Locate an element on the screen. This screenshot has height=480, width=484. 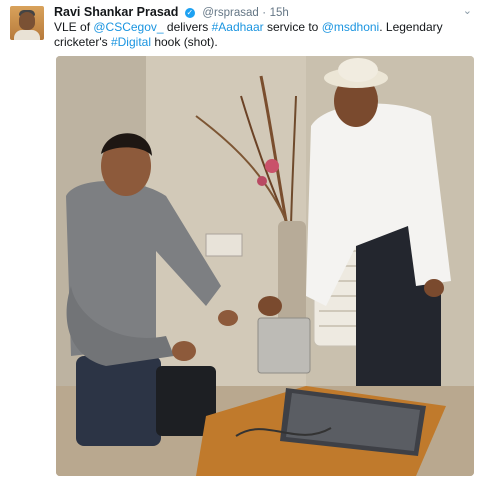
author-avatar is located at coordinates (27, 23).